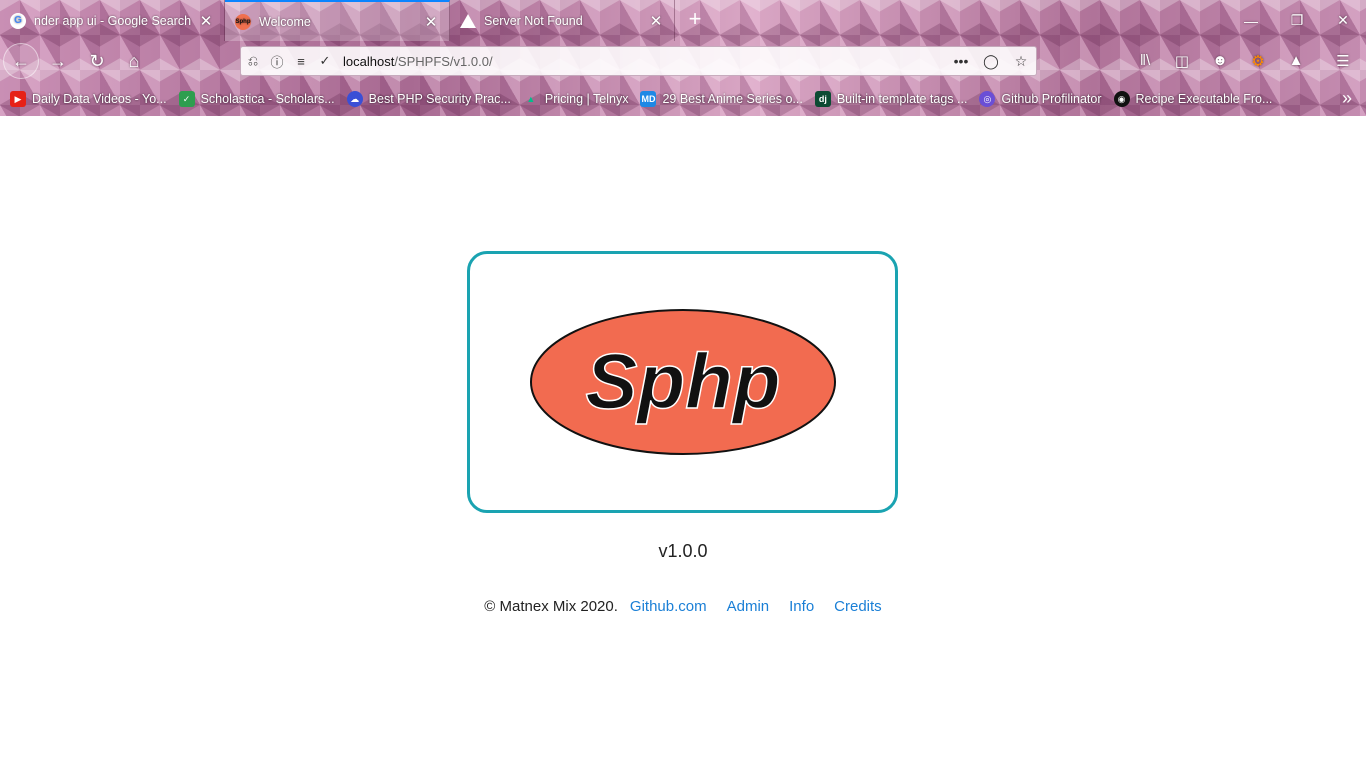 The image size is (1366, 768). I want to click on warning-icon, so click(468, 20).